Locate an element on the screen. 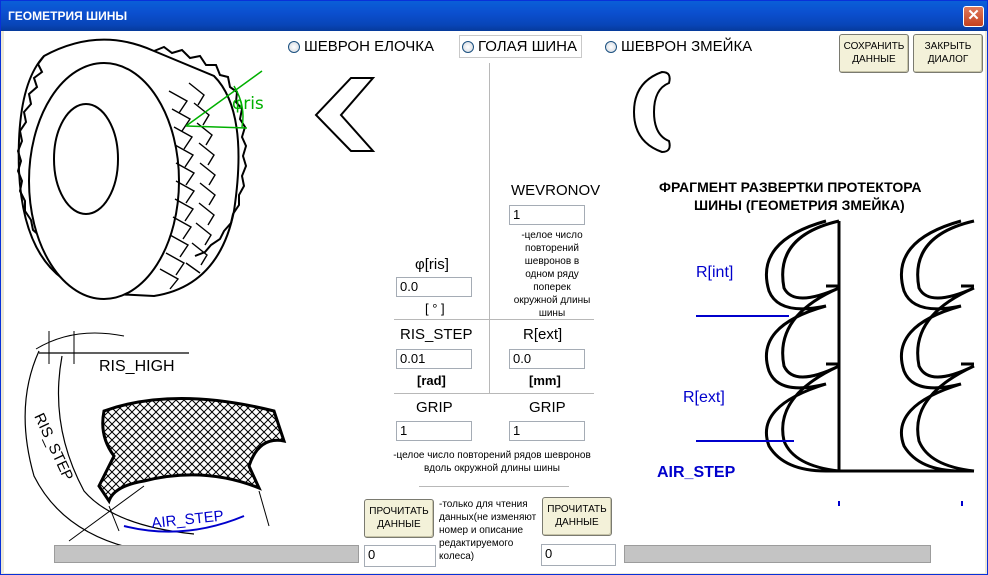 This screenshot has height=575, width=988. r-ext-diagram-label: R[ext] is located at coordinates (704, 397).